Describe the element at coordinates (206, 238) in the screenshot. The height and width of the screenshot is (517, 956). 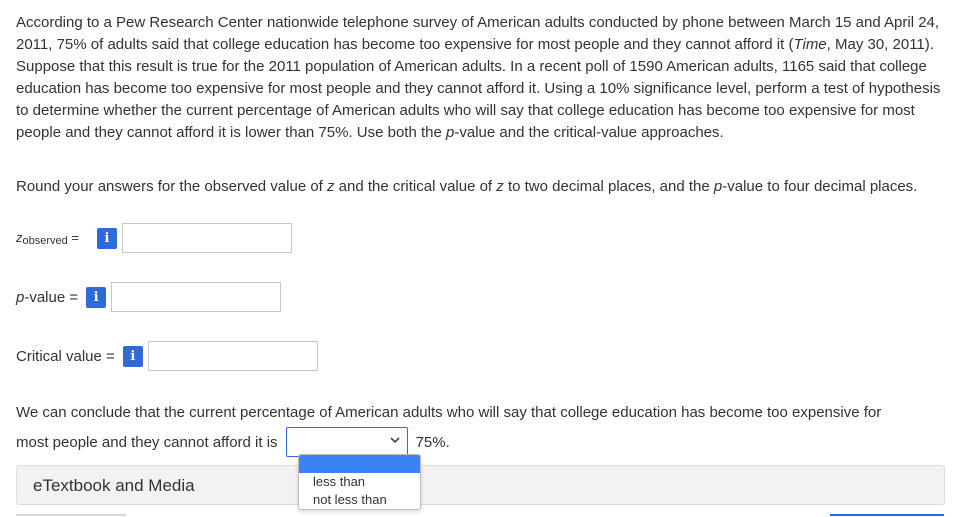
I see `z-observed-input` at that location.